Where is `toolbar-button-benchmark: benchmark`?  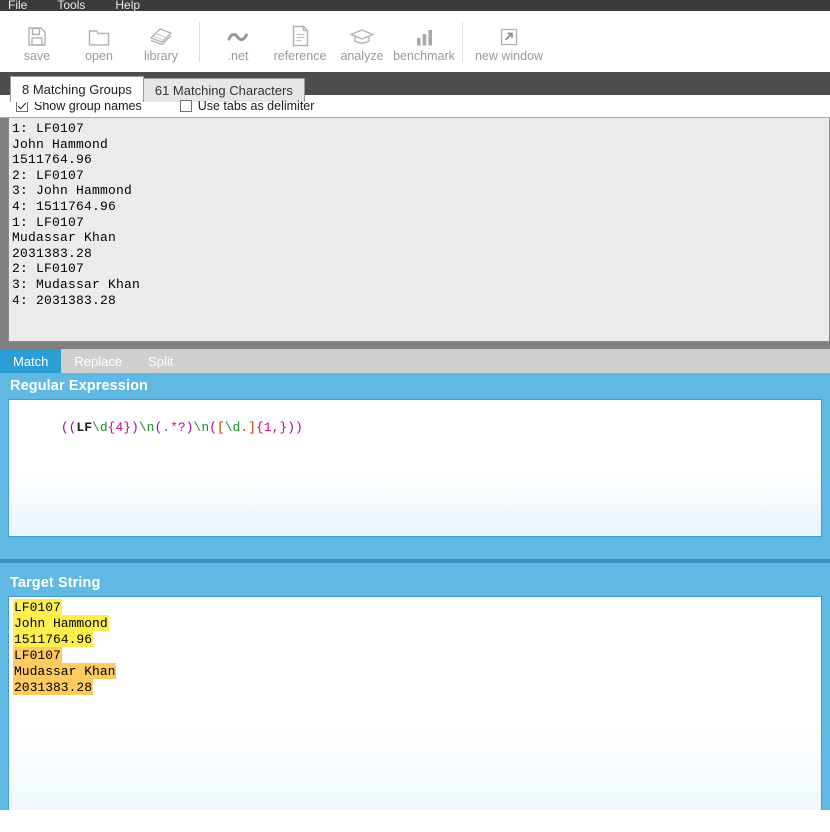 toolbar-button-benchmark: benchmark is located at coordinates (424, 42).